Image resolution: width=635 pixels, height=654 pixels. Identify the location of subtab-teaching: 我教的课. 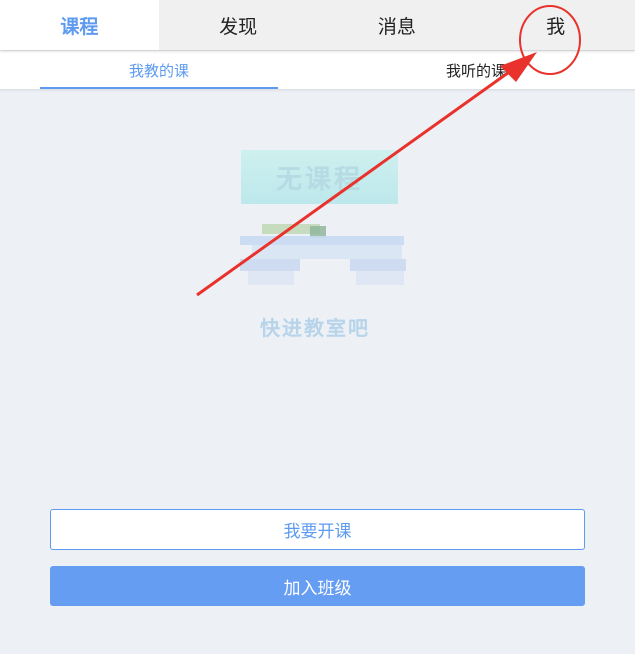
(159, 70).